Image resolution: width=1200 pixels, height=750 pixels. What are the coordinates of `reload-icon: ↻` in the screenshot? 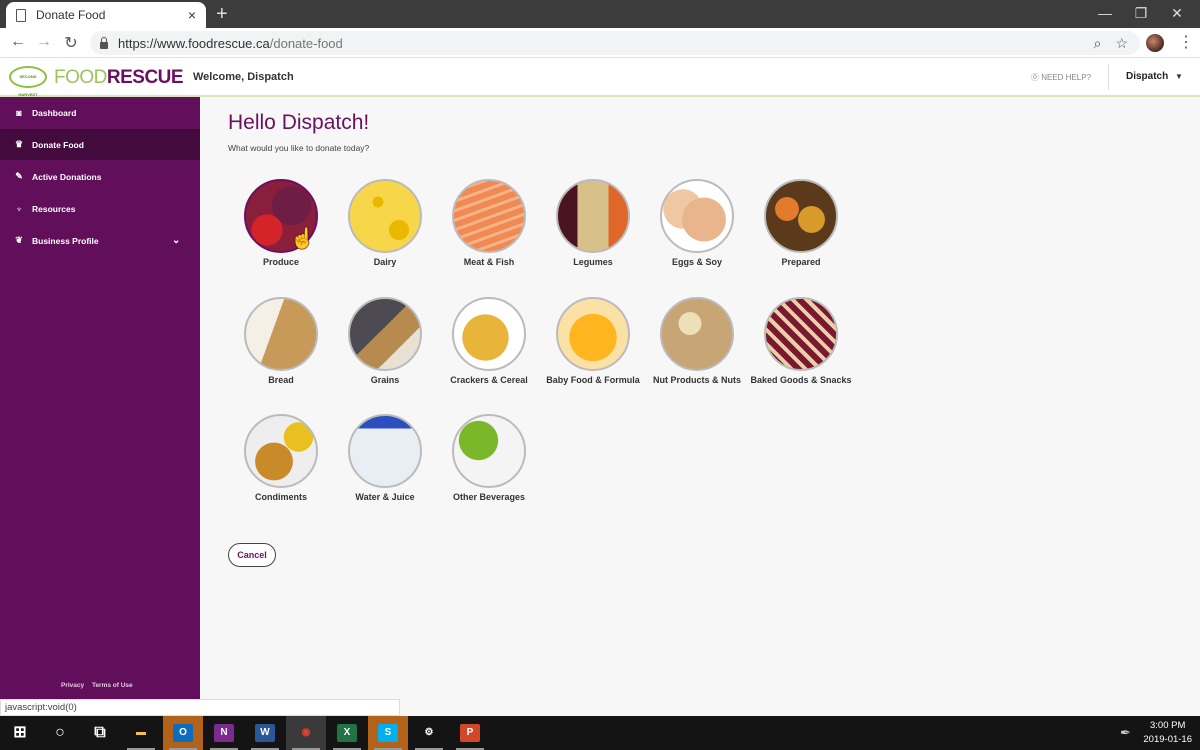 It's located at (71, 43).